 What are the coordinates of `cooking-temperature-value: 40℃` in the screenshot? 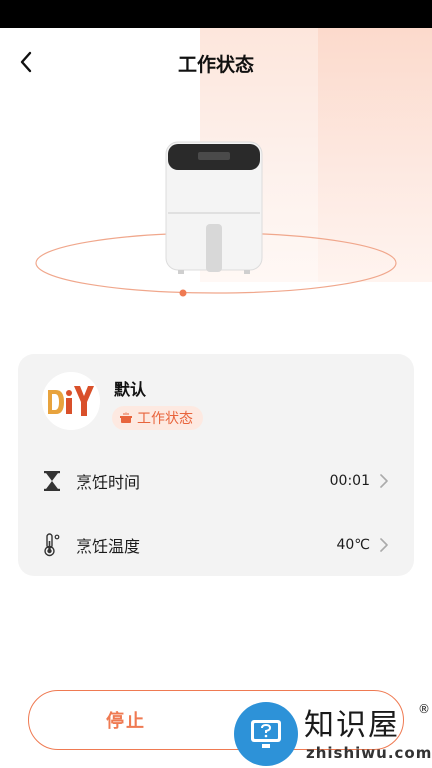 It's located at (353, 545).